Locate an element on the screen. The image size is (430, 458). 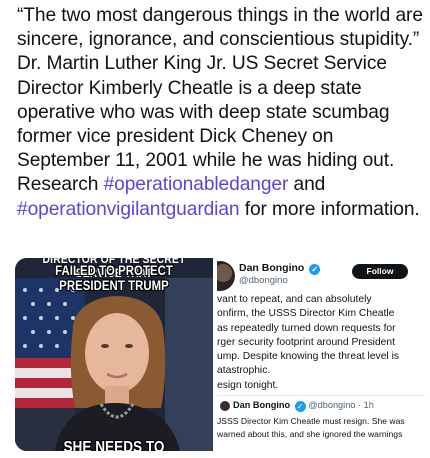
tweet-line: esign tonight. is located at coordinates (248, 385).